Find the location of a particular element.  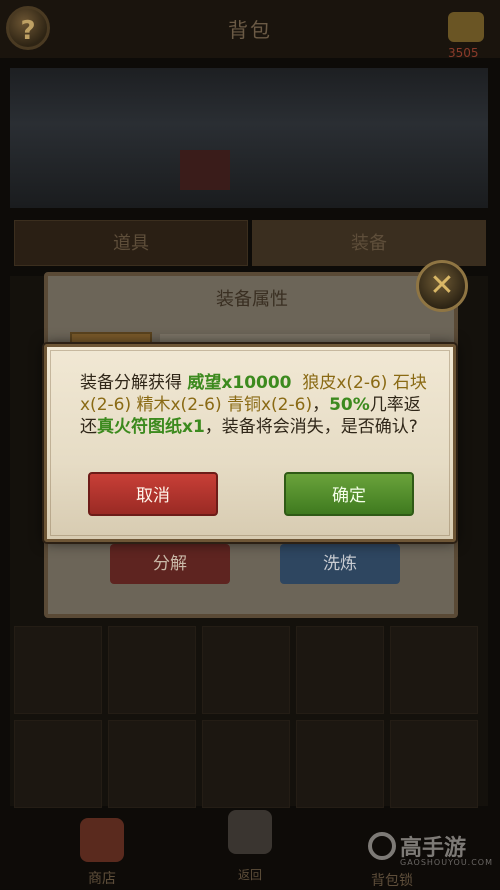

return-chance: 50% is located at coordinates (349, 405).